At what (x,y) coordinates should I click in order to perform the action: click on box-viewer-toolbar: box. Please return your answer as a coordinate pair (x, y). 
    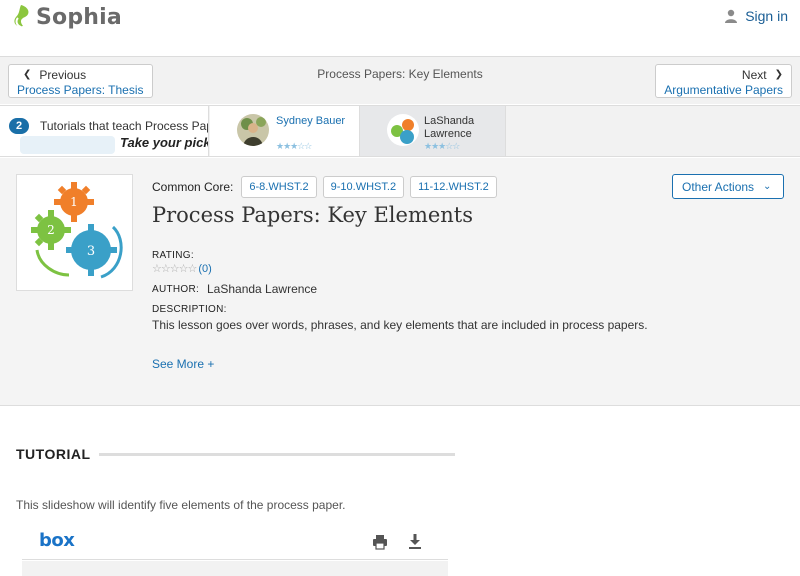
    Looking at the image, I should click on (235, 542).